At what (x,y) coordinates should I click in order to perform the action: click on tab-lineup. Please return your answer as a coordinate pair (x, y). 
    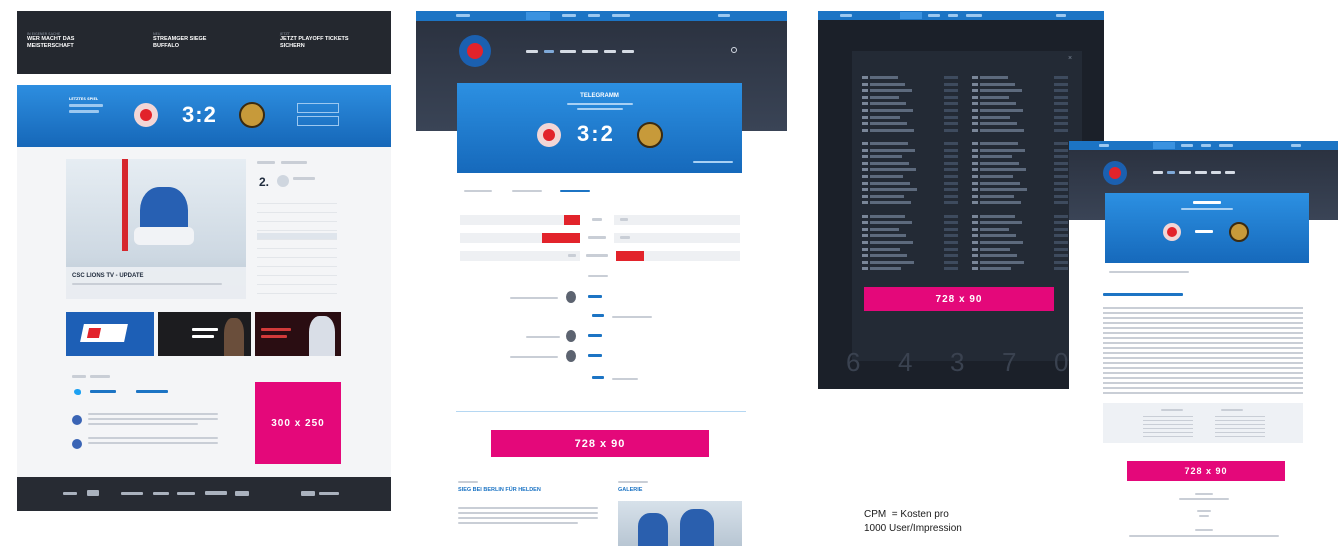
    Looking at the image, I should click on (527, 191).